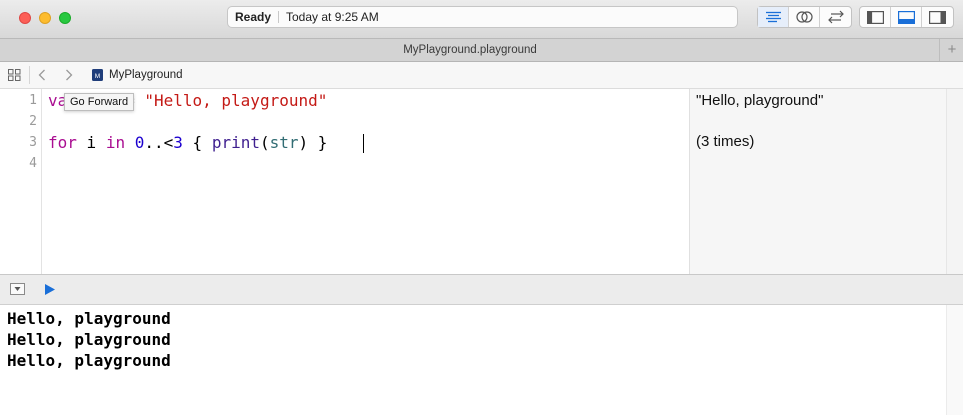 Image resolution: width=963 pixels, height=415 pixels. I want to click on utilities-toggle-button, so click(937, 17).